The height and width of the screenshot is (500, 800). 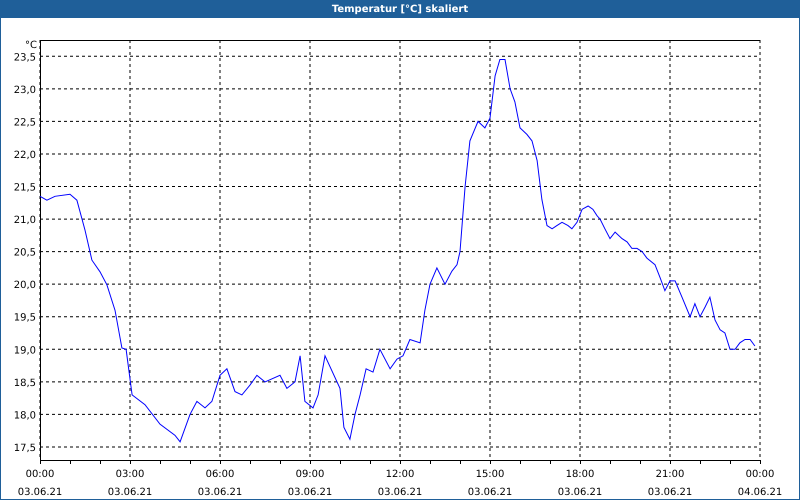 I want to click on y-tick-label: 20,0, so click(x=25, y=286).